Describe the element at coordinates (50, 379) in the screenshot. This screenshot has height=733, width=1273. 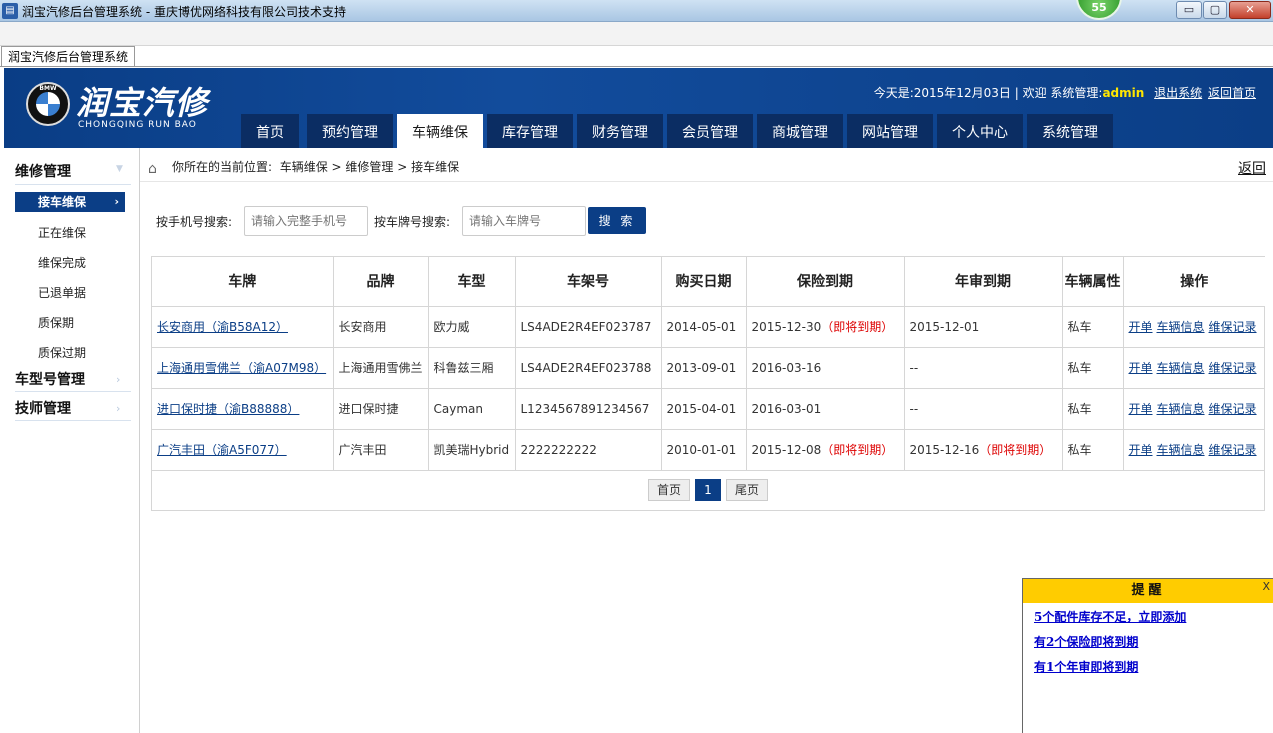
I see `sidebar-group-models: 车型号管理` at that location.